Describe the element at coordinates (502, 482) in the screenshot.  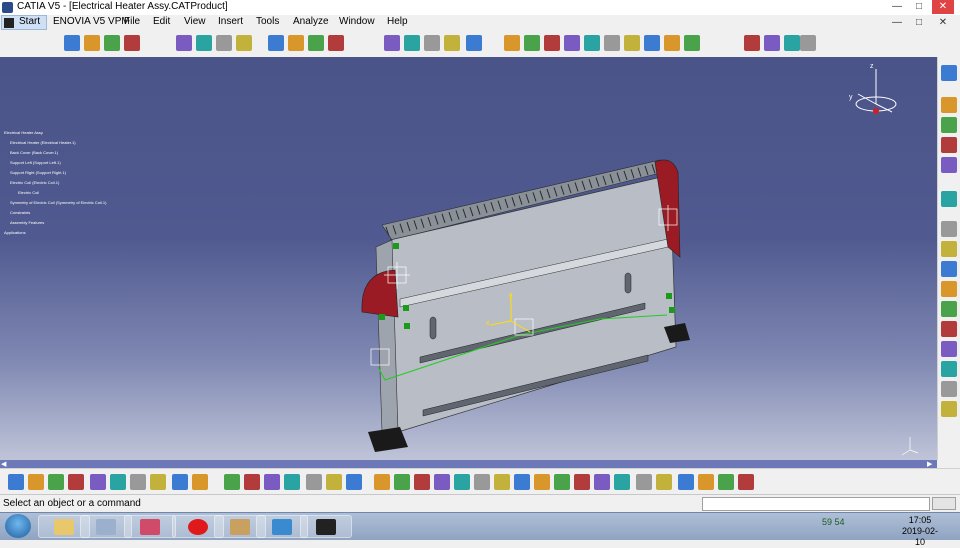
I see `normal-view-icon` at that location.